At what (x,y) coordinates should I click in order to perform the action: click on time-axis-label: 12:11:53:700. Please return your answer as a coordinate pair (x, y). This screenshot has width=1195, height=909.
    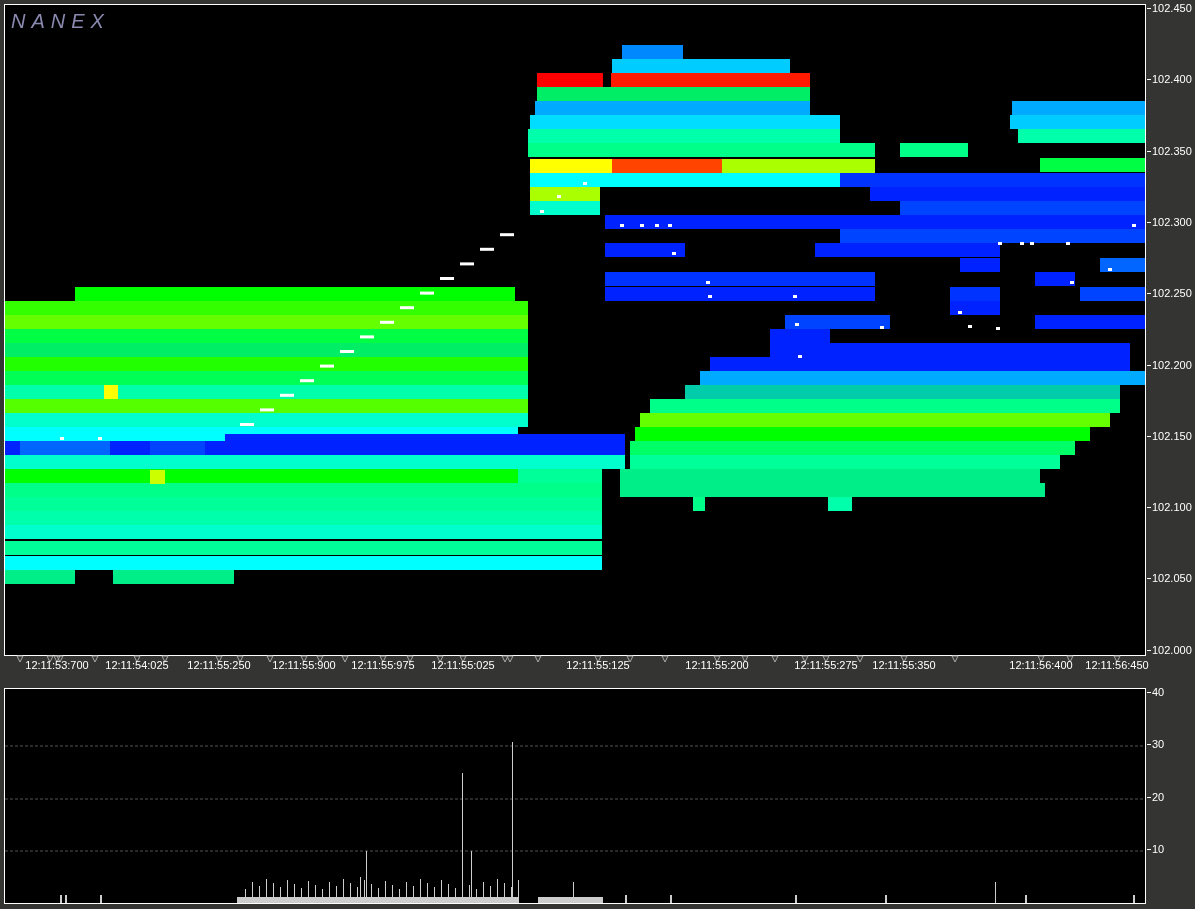
    Looking at the image, I should click on (57, 665).